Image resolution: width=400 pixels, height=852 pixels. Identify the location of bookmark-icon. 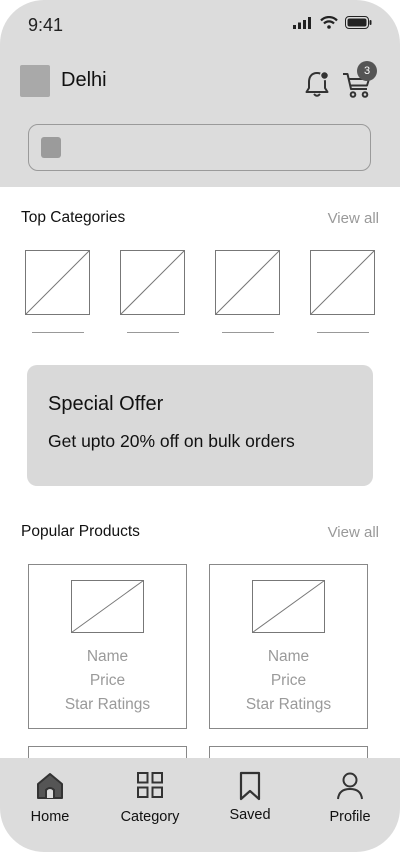
(250, 786).